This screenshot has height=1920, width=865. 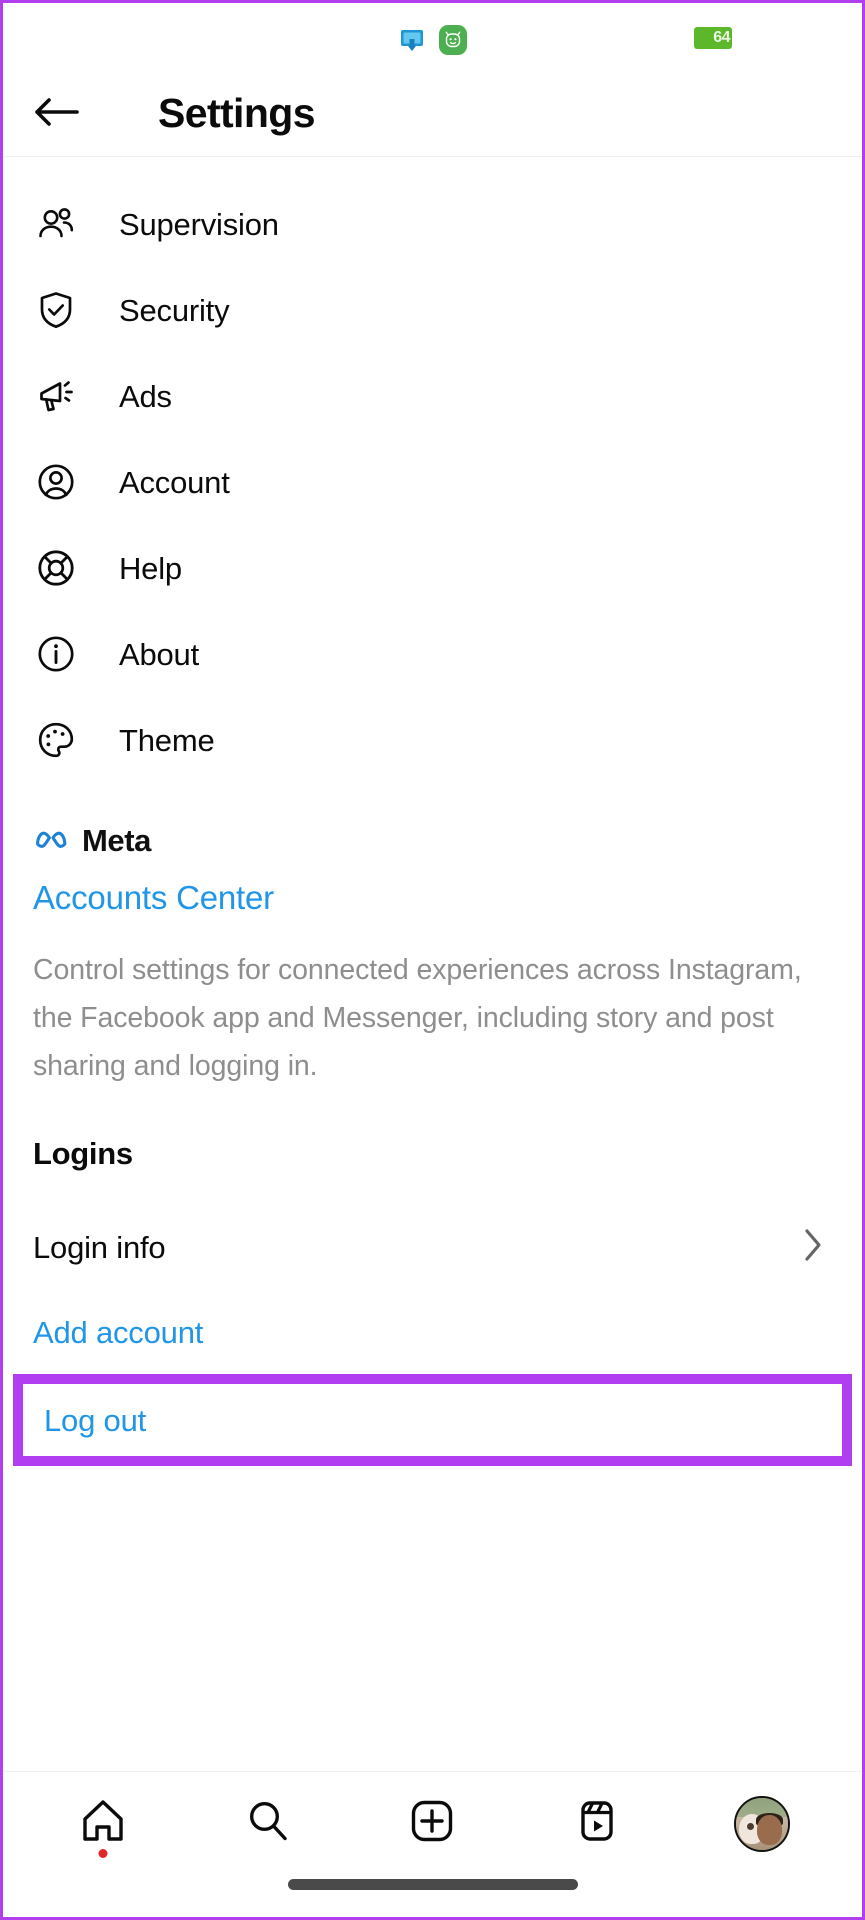 I want to click on nav-item-profile, so click(x=762, y=1824).